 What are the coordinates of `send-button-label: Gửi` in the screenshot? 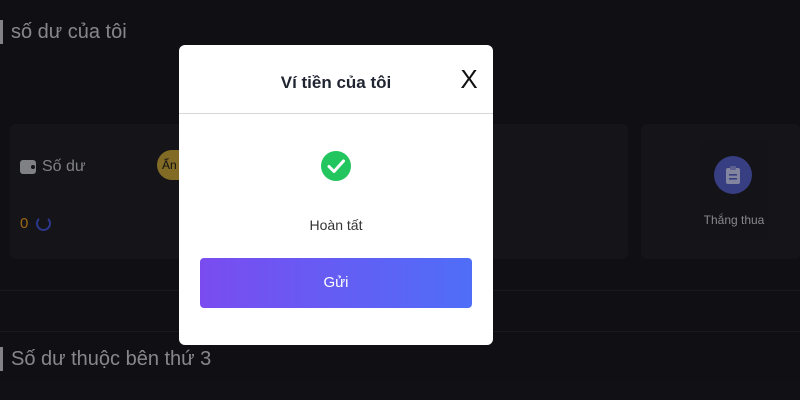 It's located at (336, 282).